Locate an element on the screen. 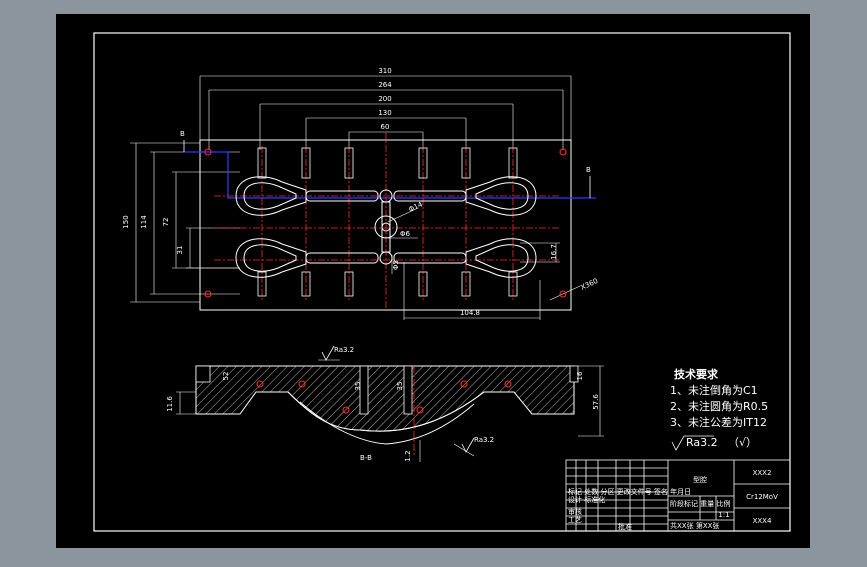 This screenshot has height=567, width=867. dim-11-6: 11.6 is located at coordinates (170, 404).